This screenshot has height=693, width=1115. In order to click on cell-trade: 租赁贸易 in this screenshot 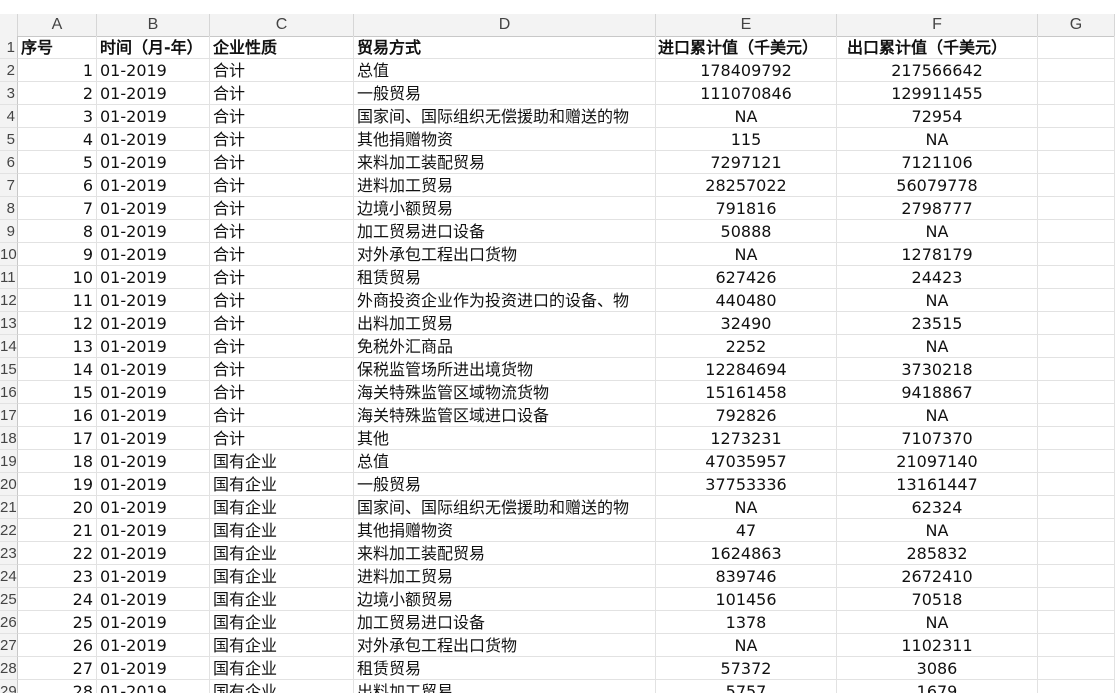, I will do `click(505, 277)`.